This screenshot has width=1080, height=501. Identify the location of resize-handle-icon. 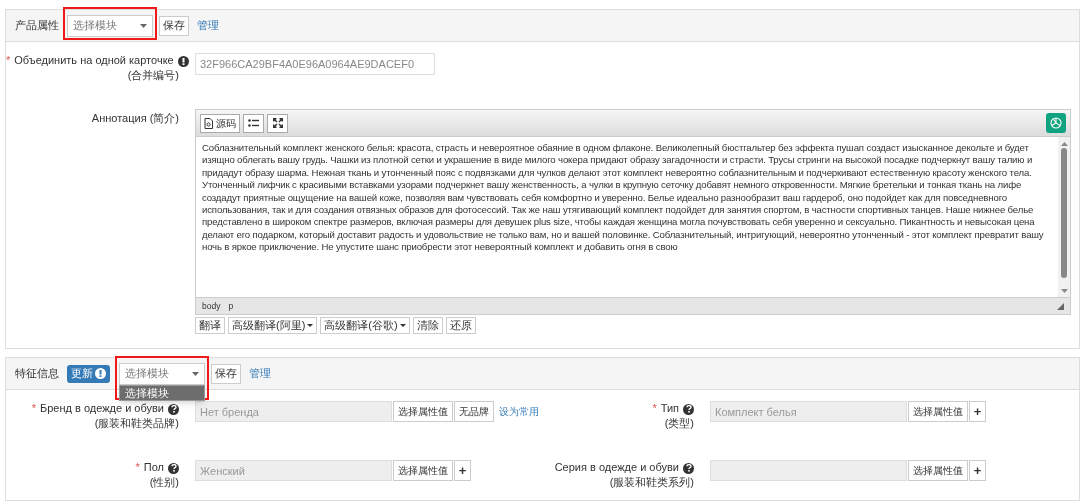
(1060, 306).